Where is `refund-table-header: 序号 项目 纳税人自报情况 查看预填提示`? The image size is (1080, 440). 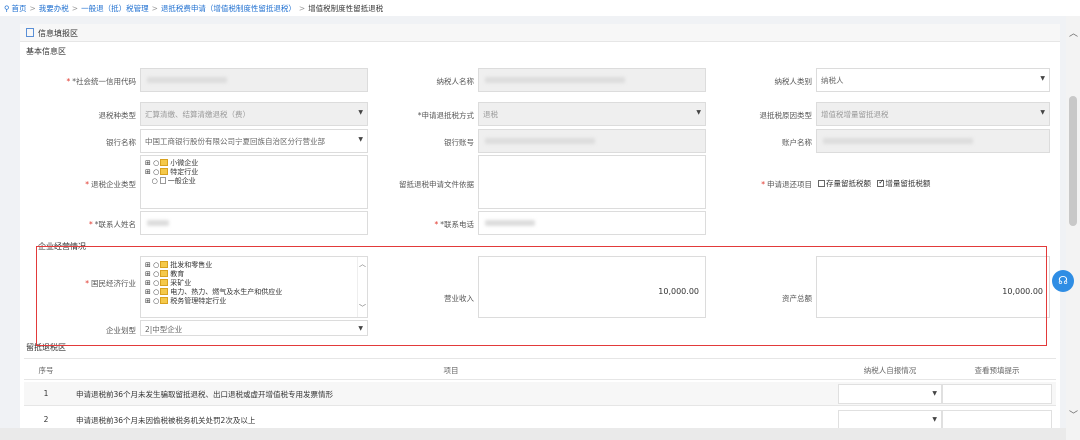 refund-table-header: 序号 项目 纳税人自报情况 查看预填提示 is located at coordinates (540, 369).